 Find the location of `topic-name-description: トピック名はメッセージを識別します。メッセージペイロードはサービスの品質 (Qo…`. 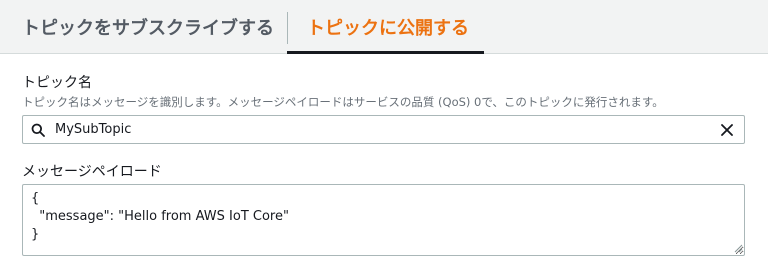

topic-name-description: トピック名はメッセージを識別します。メッセージペイロードはサービスの品質 (Qo… is located at coordinates (343, 102).